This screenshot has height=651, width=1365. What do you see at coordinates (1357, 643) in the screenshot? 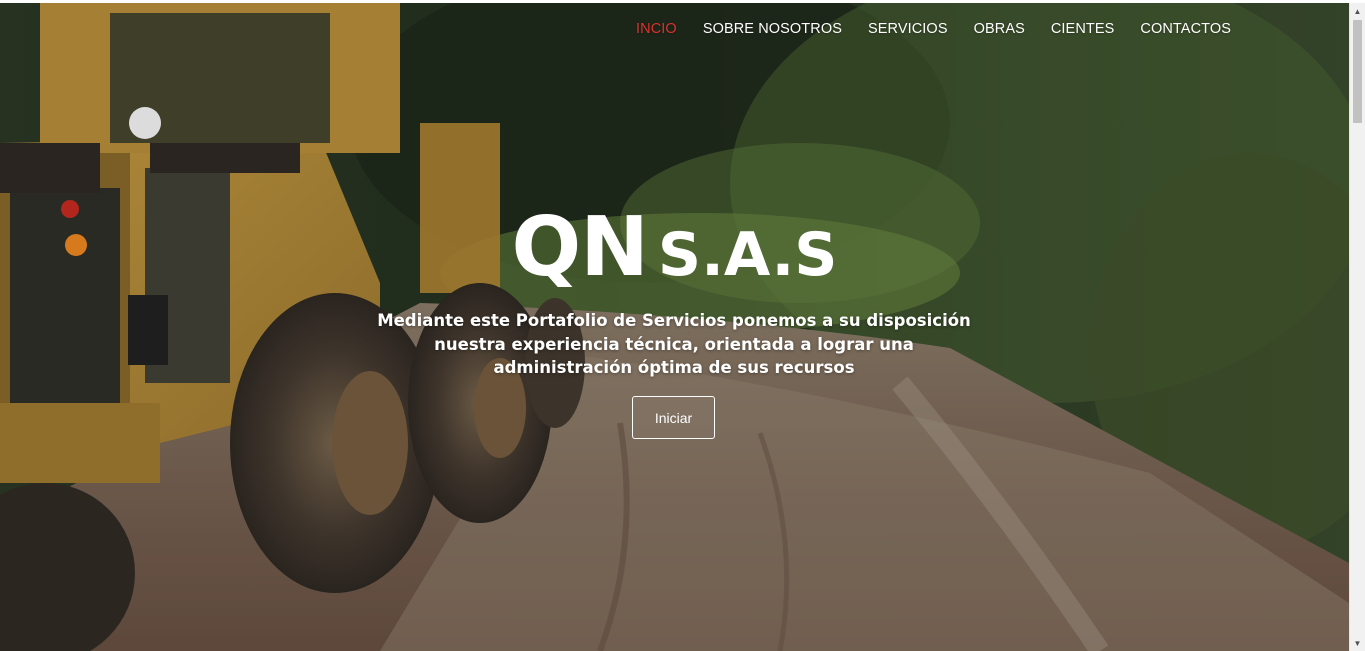
I see `triangle-down-icon: ▼` at bounding box center [1357, 643].